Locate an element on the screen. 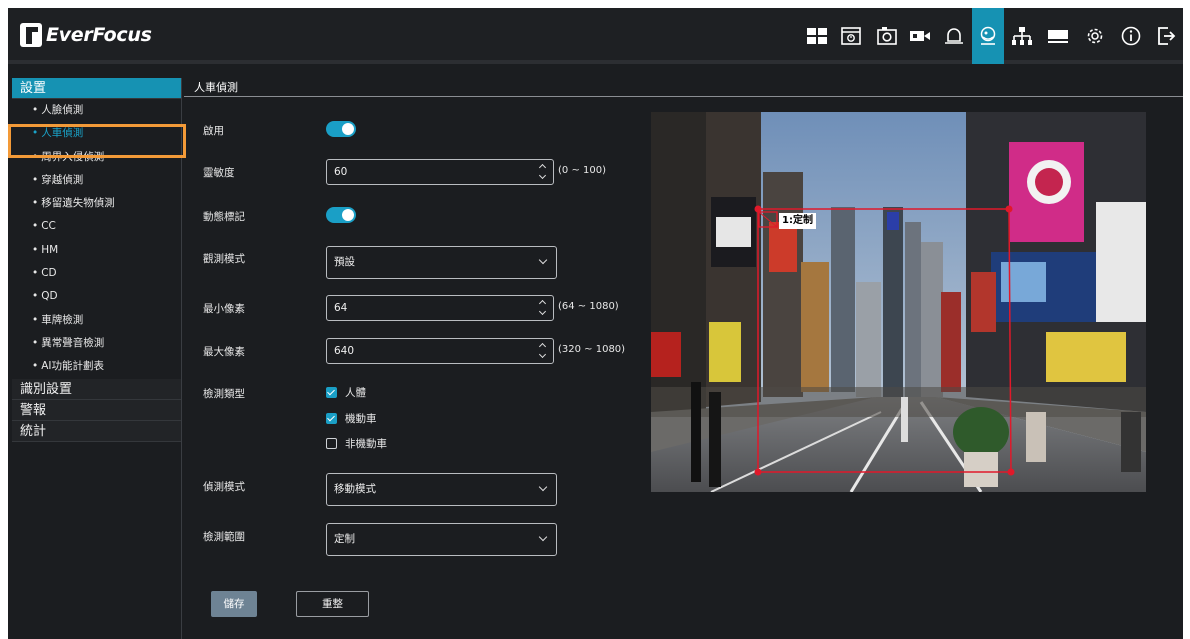 The image size is (1190, 639). max-pixels-label: 最大像素 is located at coordinates (224, 352).